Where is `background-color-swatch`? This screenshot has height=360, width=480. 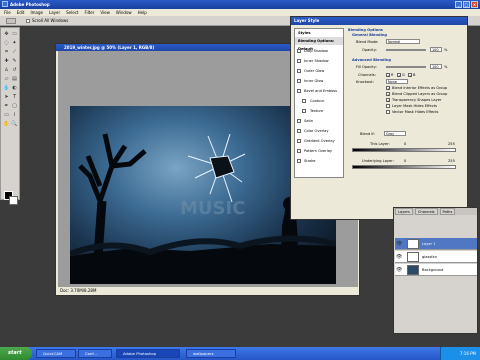 background-color-swatch is located at coordinates (13, 200).